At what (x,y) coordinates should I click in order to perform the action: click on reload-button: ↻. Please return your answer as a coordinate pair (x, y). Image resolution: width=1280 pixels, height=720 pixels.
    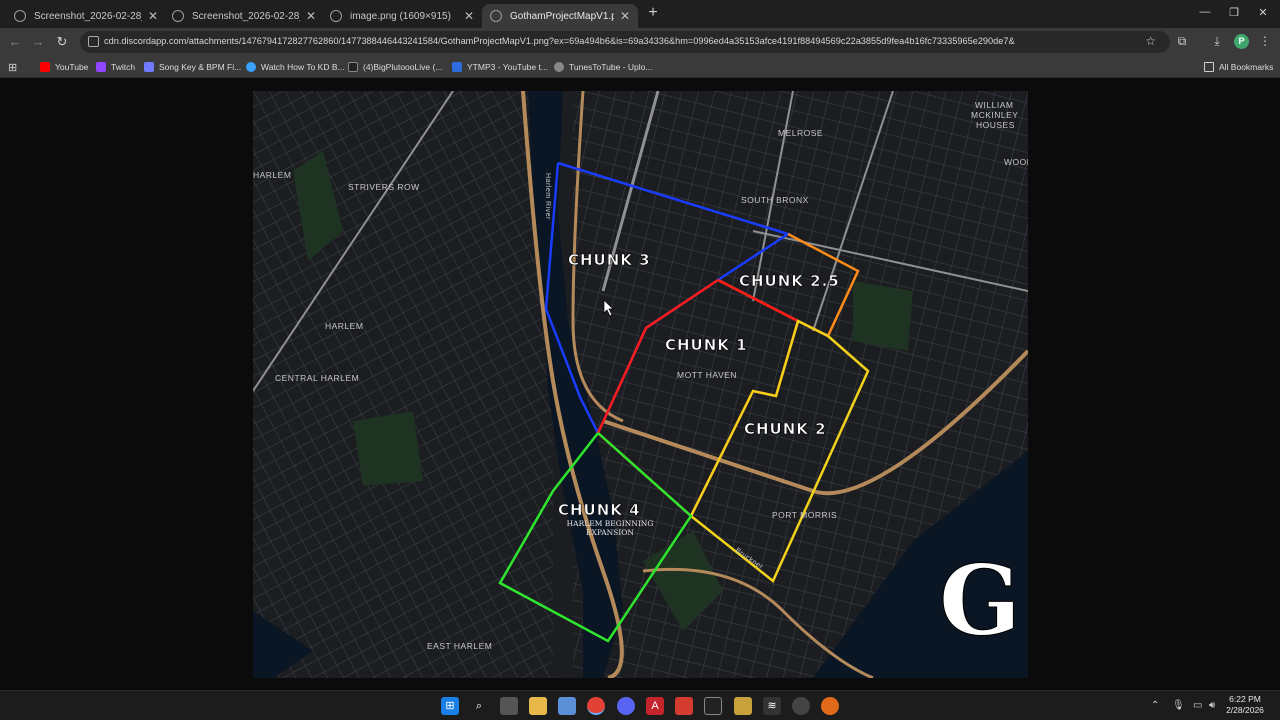
    Looking at the image, I should click on (62, 42).